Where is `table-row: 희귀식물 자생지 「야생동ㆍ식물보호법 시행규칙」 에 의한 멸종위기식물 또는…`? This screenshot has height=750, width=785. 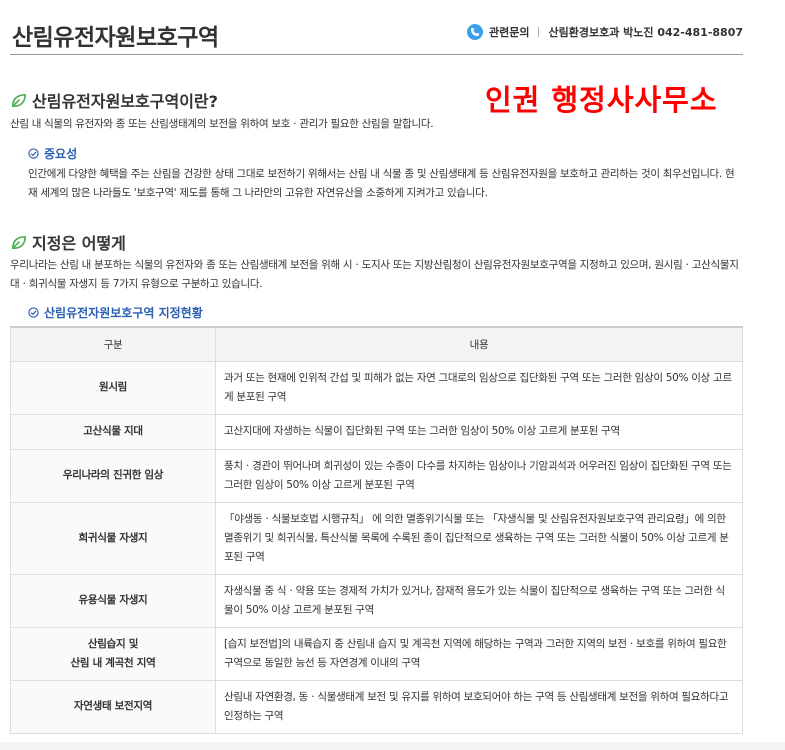 table-row: 희귀식물 자생지 「야생동ㆍ식물보호법 시행규칙」 에 의한 멸종위기식물 또는… is located at coordinates (376, 538).